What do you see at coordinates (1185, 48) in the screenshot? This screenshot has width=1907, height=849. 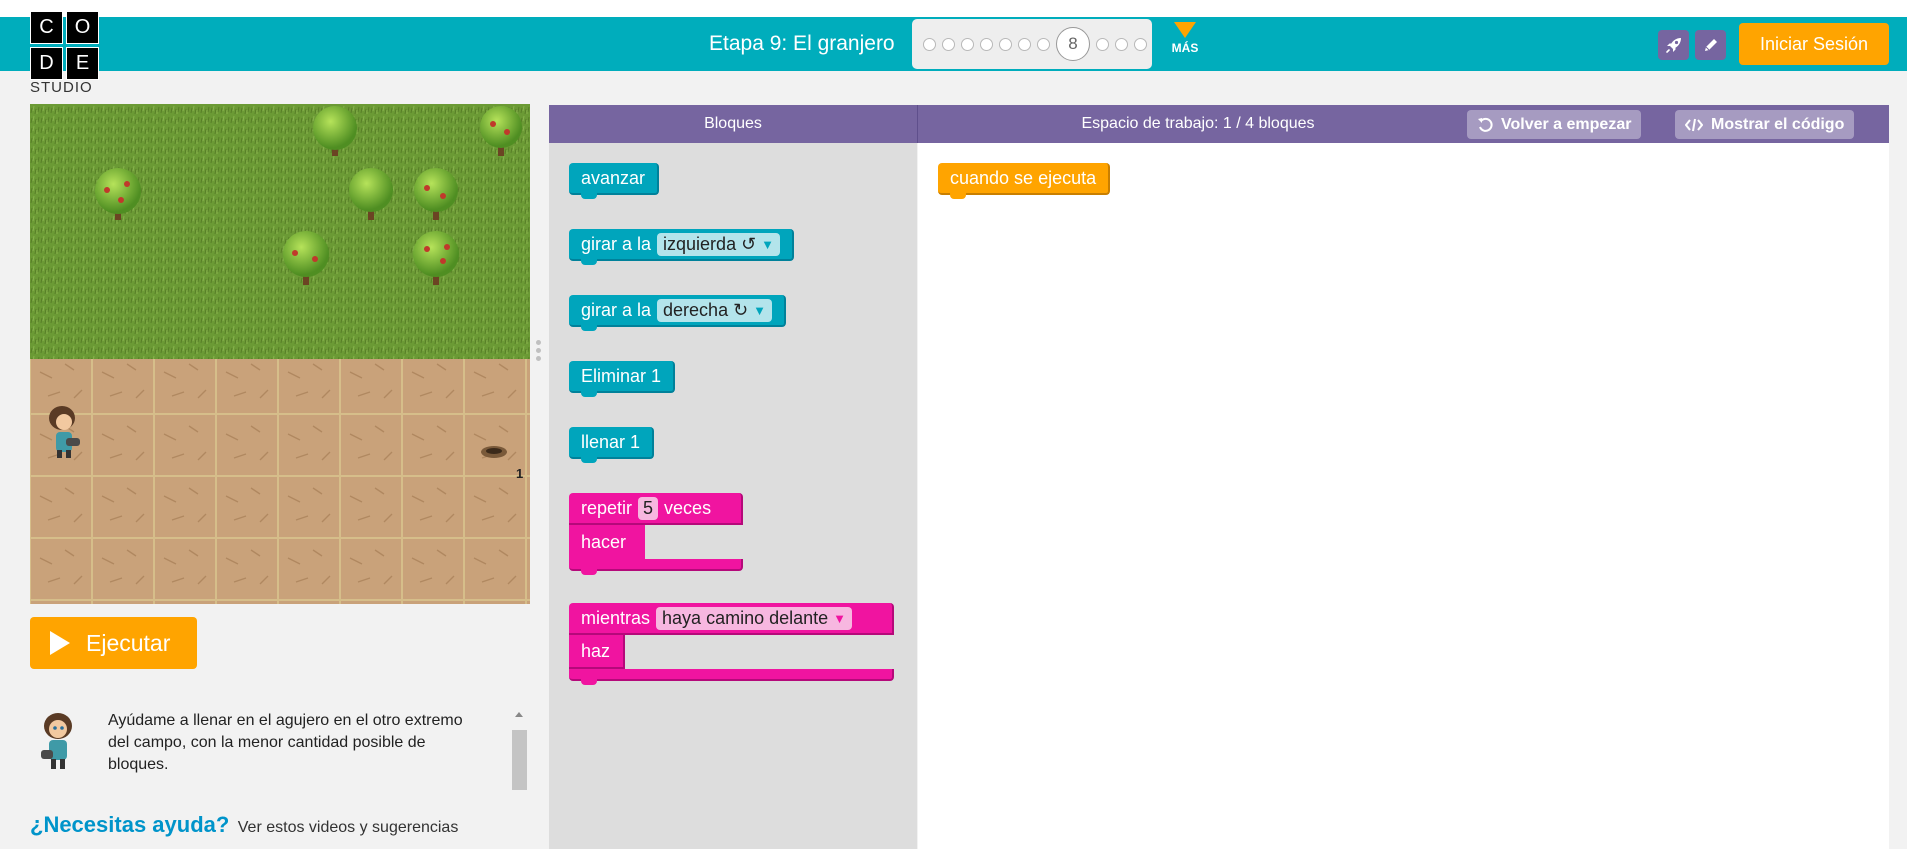 I see `more-label: MÁS` at bounding box center [1185, 48].